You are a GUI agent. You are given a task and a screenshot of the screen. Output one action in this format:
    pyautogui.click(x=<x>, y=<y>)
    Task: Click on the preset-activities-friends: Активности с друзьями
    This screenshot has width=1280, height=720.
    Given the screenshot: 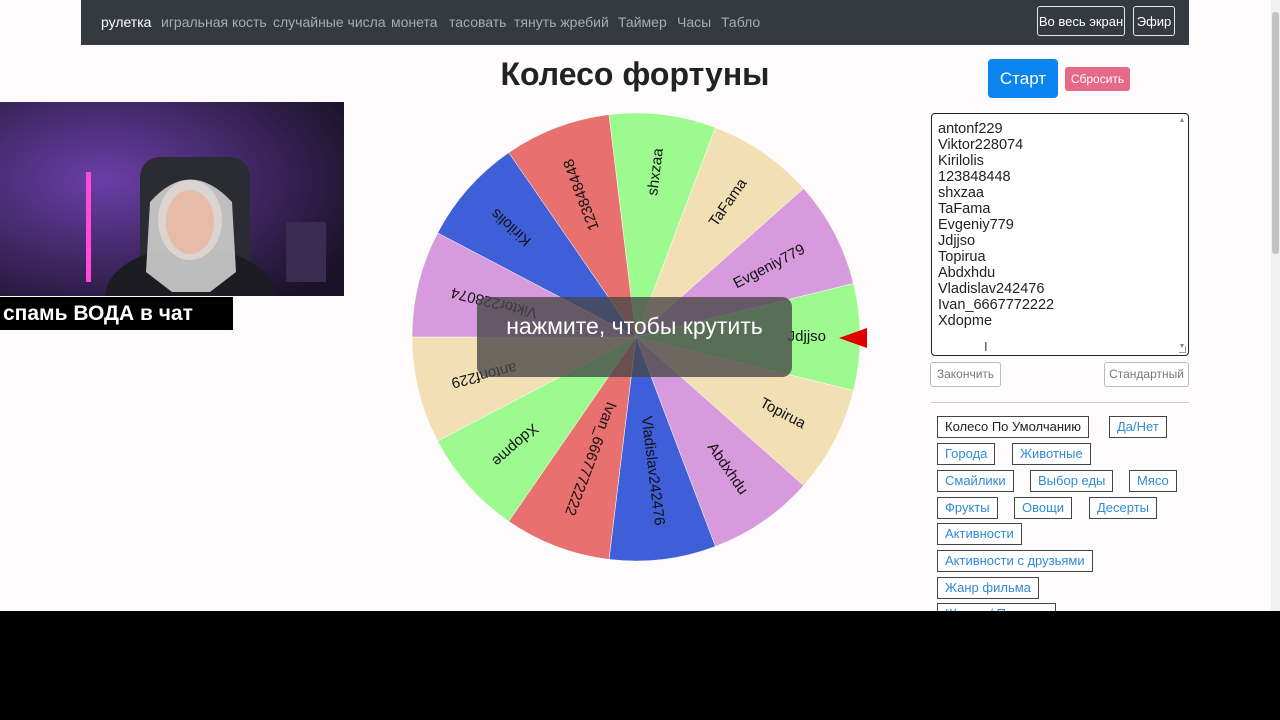 What is the action you would take?
    pyautogui.click(x=1015, y=561)
    